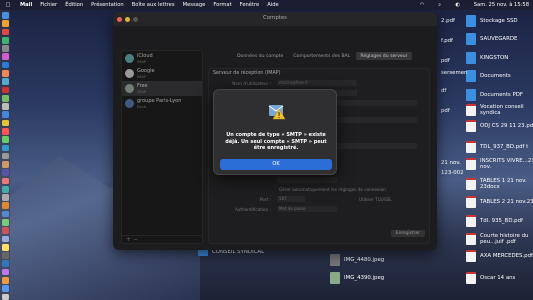  Describe the element at coordinates (272, 5) in the screenshot. I see `menu-aide: Aide` at that location.